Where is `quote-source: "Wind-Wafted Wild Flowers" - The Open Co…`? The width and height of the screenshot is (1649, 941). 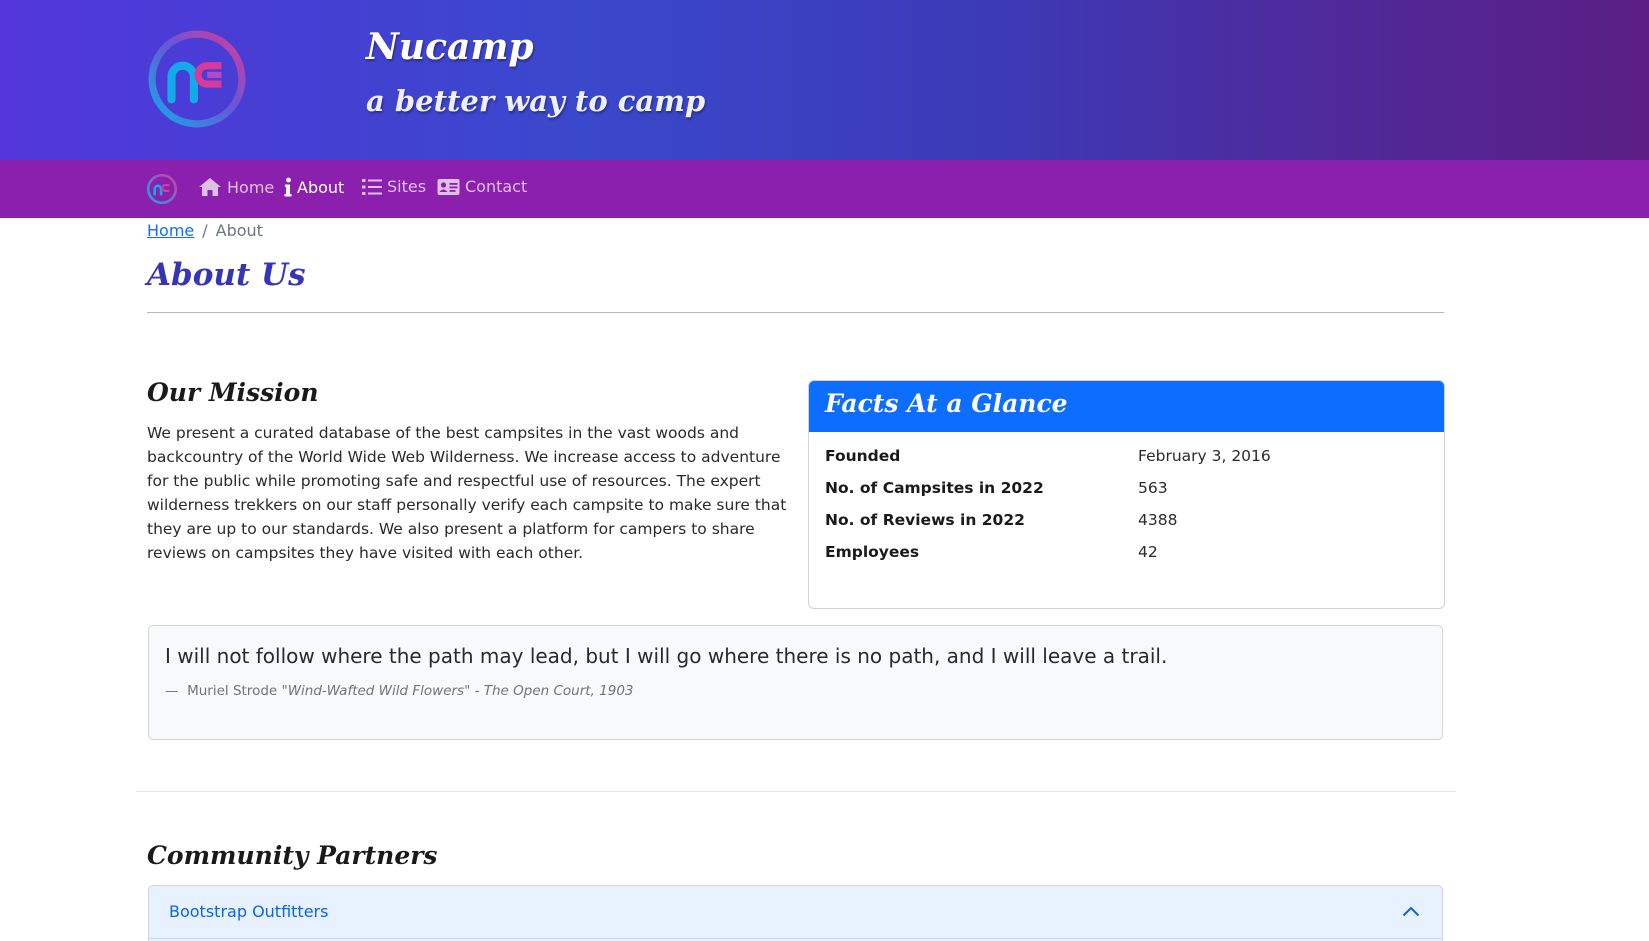
quote-source: "Wind-Wafted Wild Flowers" - The Open Co… is located at coordinates (457, 691).